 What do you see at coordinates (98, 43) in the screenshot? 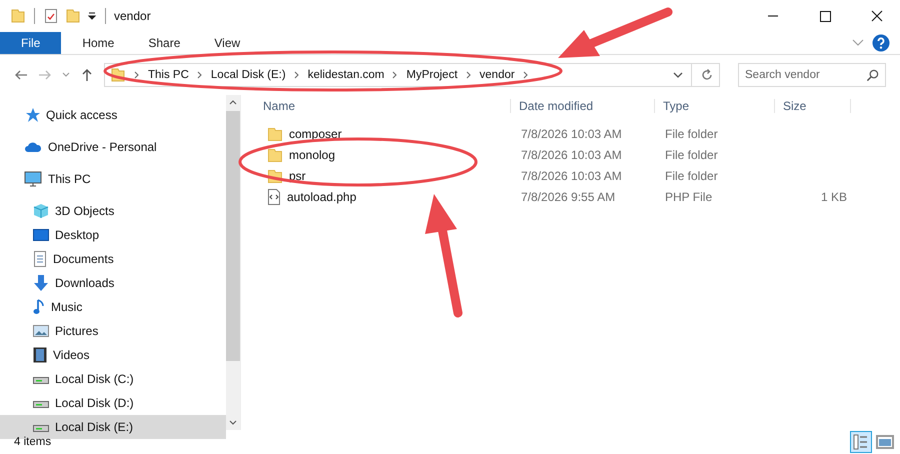
I see `ribbon-tab: Home` at bounding box center [98, 43].